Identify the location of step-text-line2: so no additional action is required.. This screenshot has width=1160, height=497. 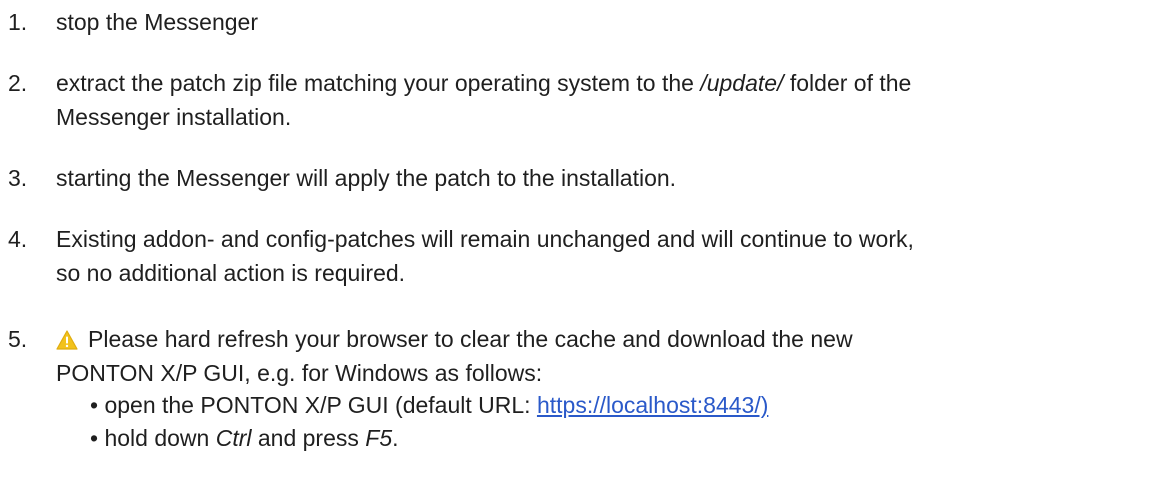
(231, 273).